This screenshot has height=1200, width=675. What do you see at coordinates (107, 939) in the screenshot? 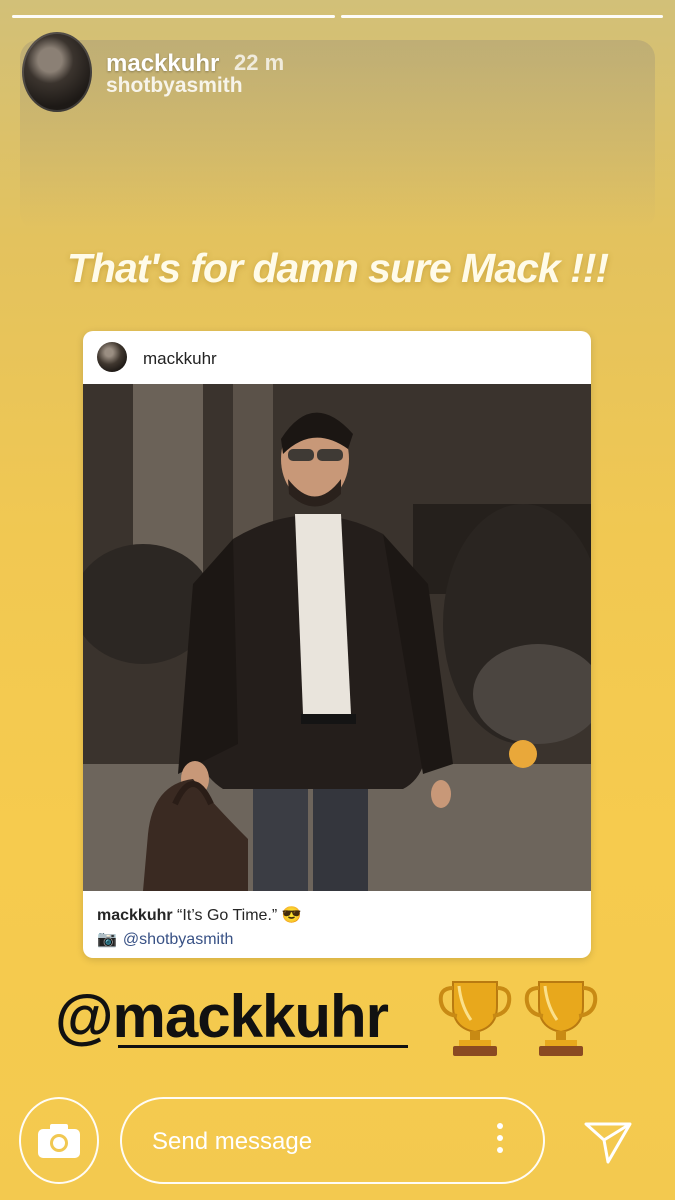
I see `camera-icon: 📷` at bounding box center [107, 939].